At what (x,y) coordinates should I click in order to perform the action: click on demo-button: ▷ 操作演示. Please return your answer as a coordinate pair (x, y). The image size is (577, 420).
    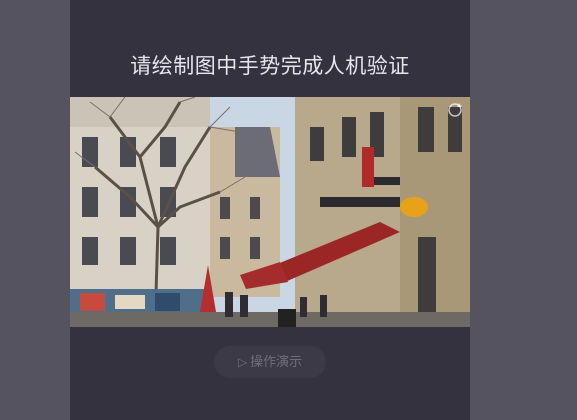
    Looking at the image, I should click on (270, 362).